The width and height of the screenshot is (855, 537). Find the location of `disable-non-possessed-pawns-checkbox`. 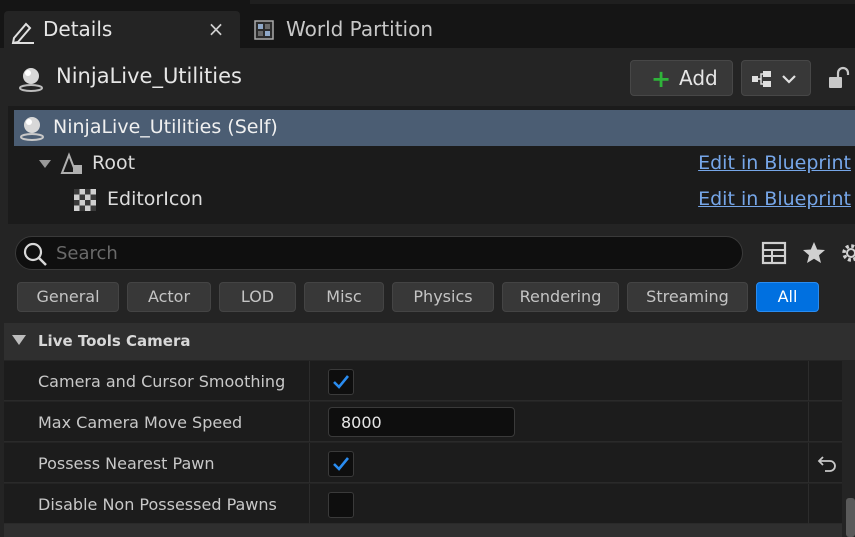

disable-non-possessed-pawns-checkbox is located at coordinates (341, 505).